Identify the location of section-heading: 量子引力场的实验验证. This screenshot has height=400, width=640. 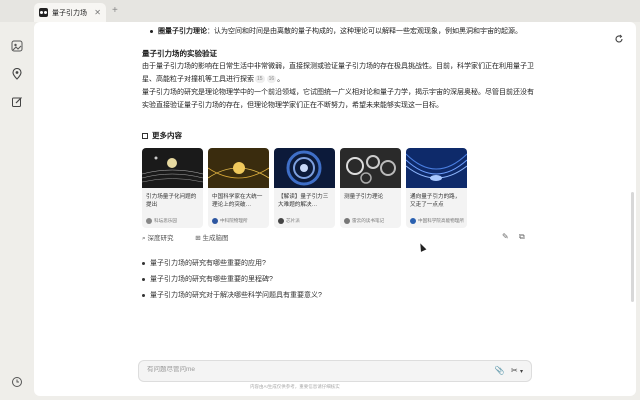
(179, 53).